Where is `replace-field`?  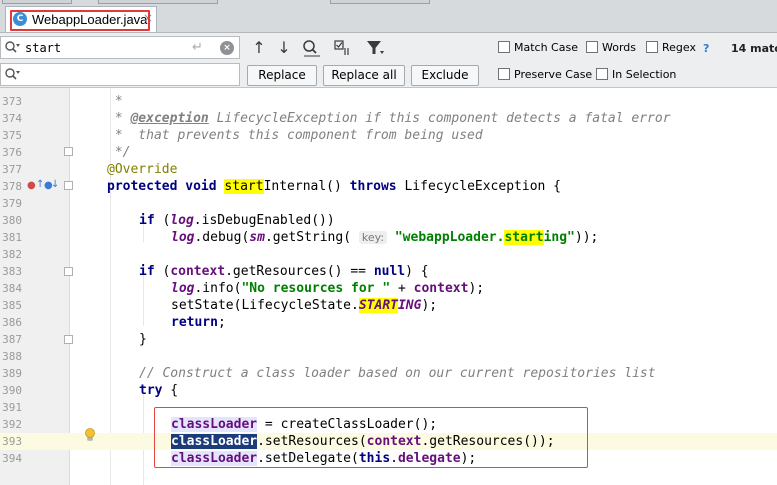
replace-field is located at coordinates (120, 74).